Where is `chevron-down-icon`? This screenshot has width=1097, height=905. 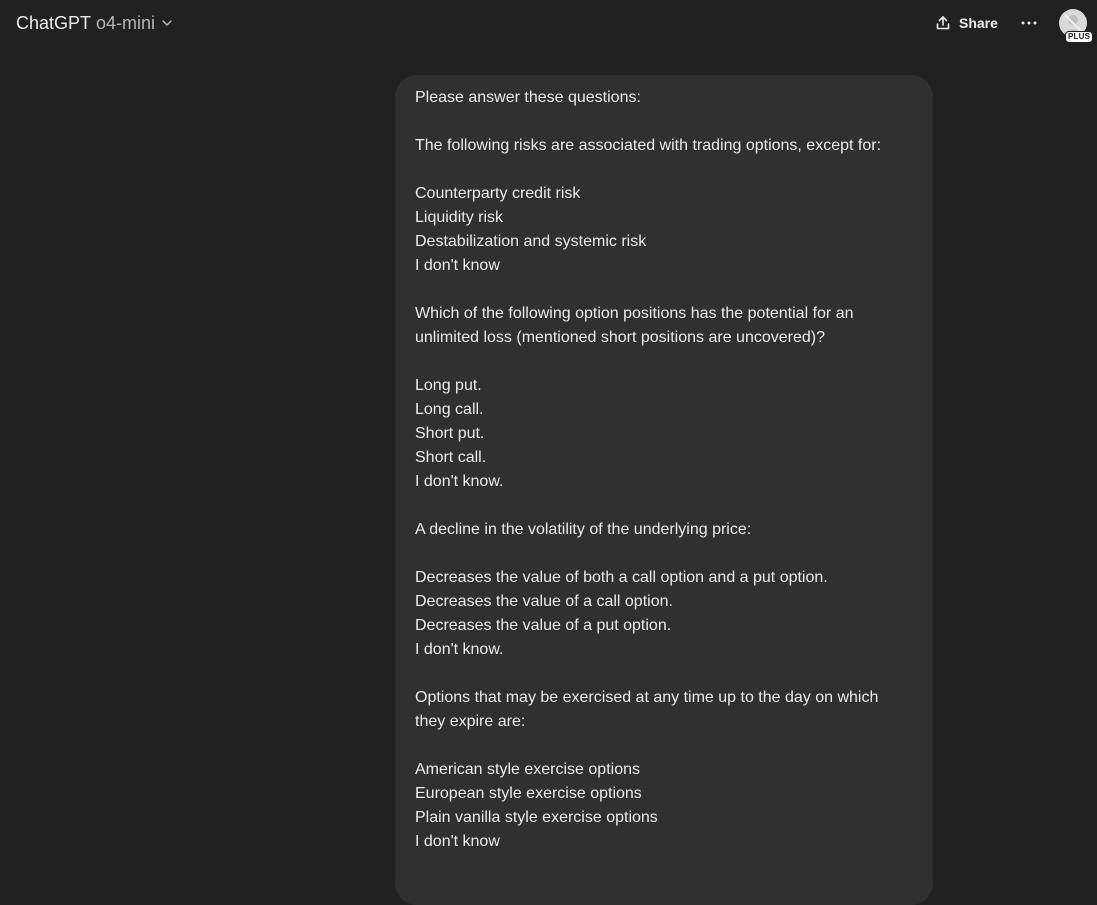 chevron-down-icon is located at coordinates (167, 23).